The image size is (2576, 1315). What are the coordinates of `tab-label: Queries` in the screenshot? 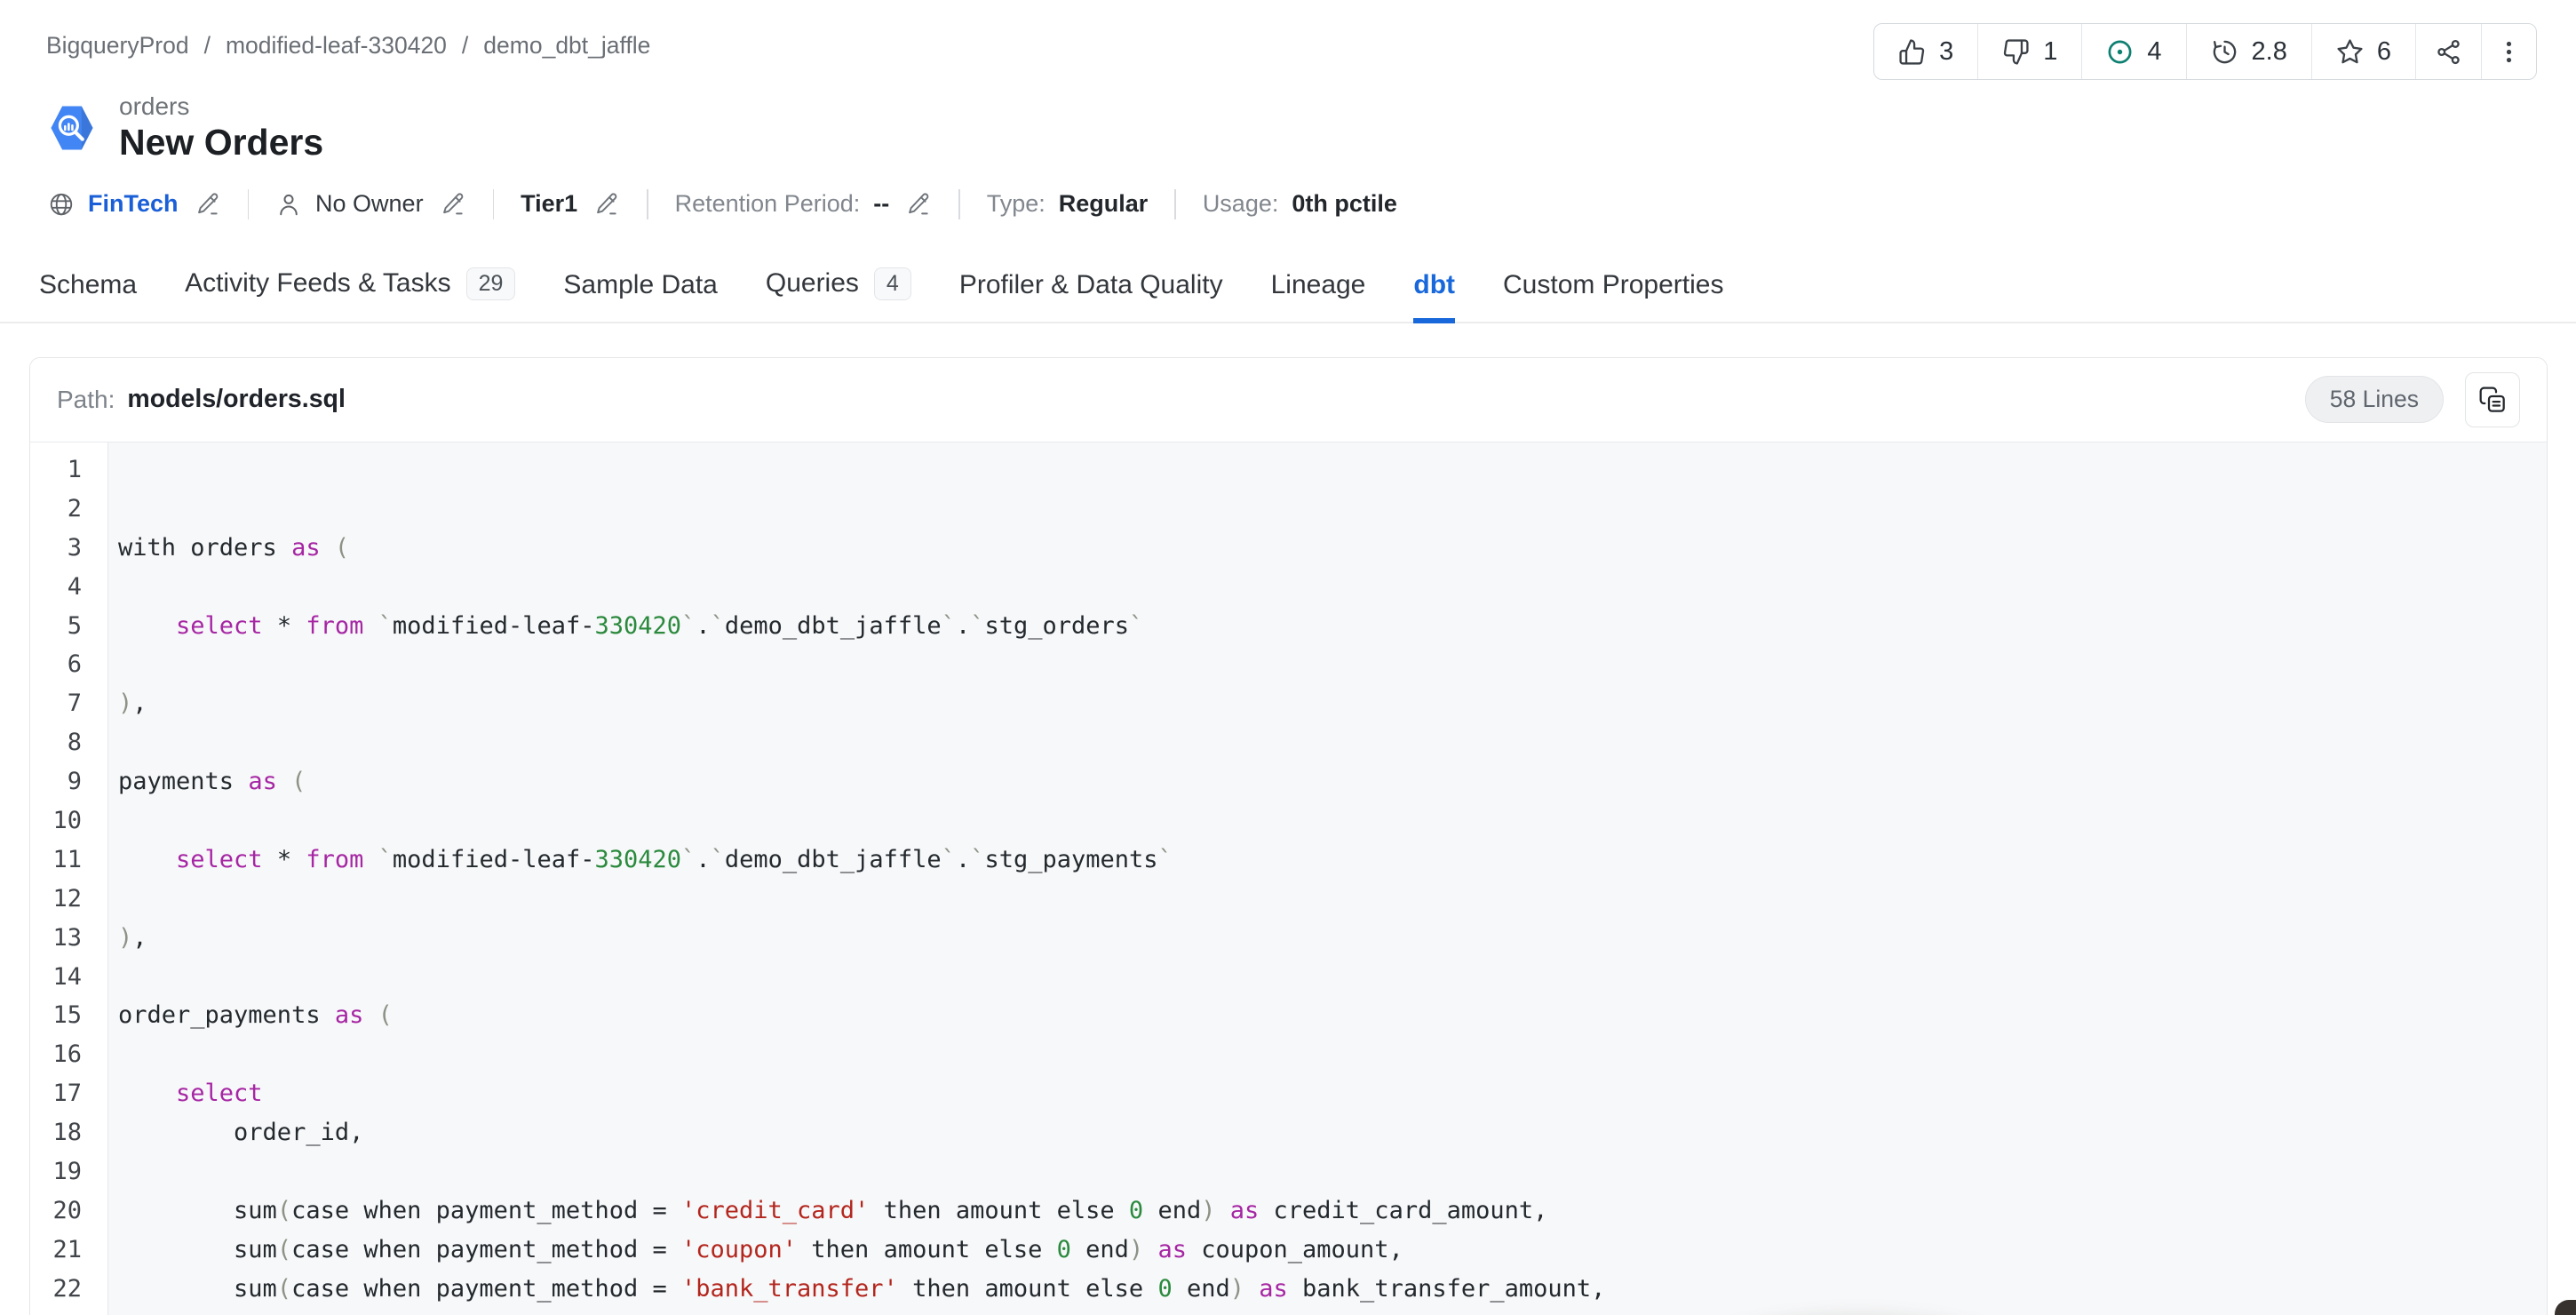 It's located at (812, 283).